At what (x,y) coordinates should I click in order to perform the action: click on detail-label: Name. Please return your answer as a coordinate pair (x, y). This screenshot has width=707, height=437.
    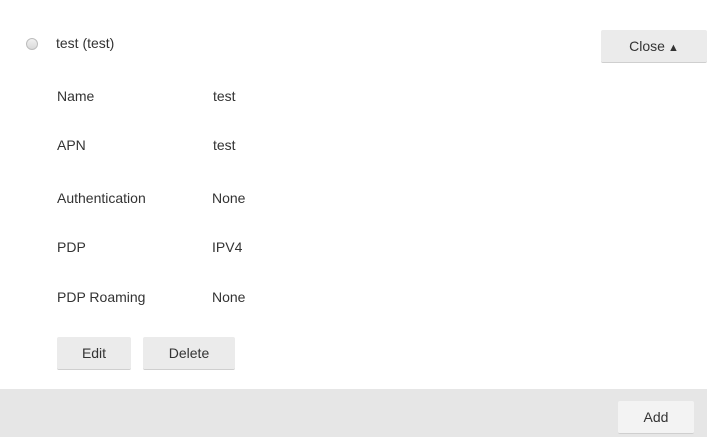
    Looking at the image, I should click on (76, 96).